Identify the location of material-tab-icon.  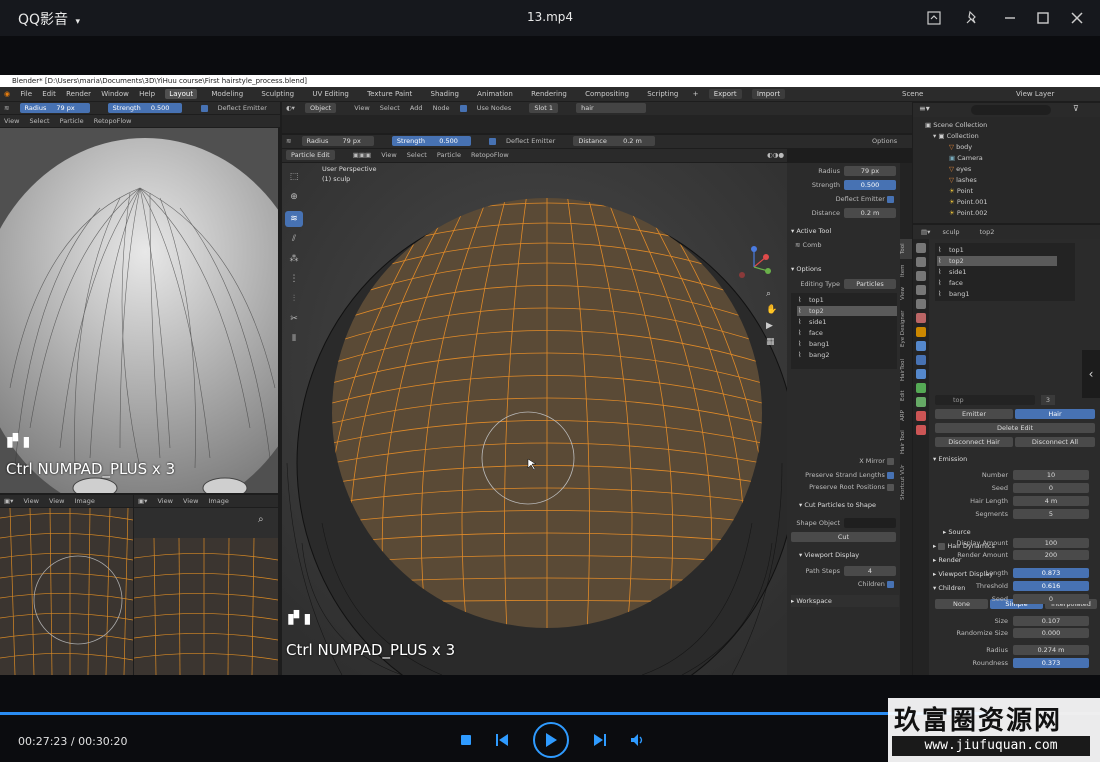
(921, 416).